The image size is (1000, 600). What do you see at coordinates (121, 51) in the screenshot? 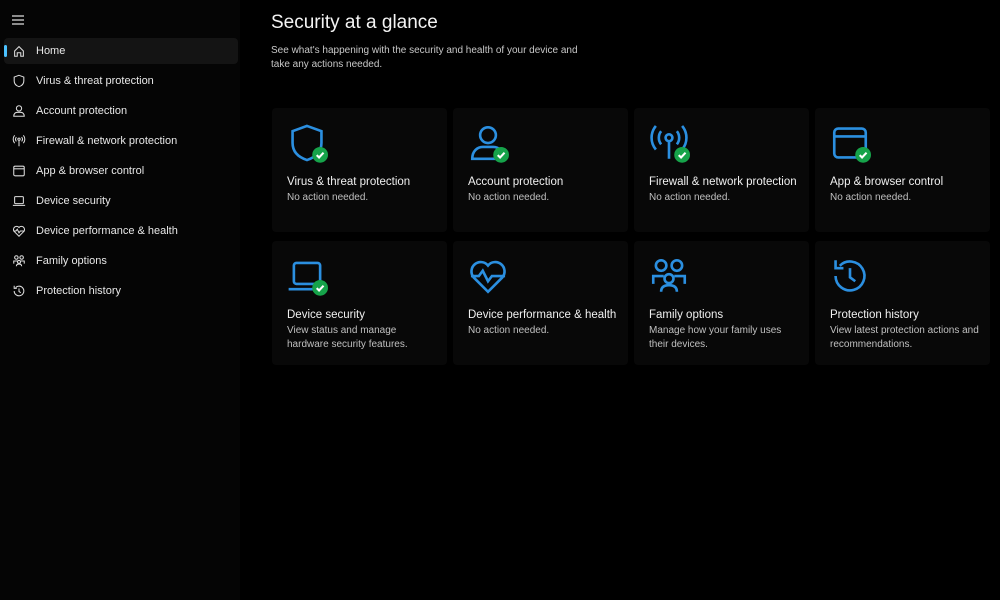
I see `sidebar-item-home: Home` at bounding box center [121, 51].